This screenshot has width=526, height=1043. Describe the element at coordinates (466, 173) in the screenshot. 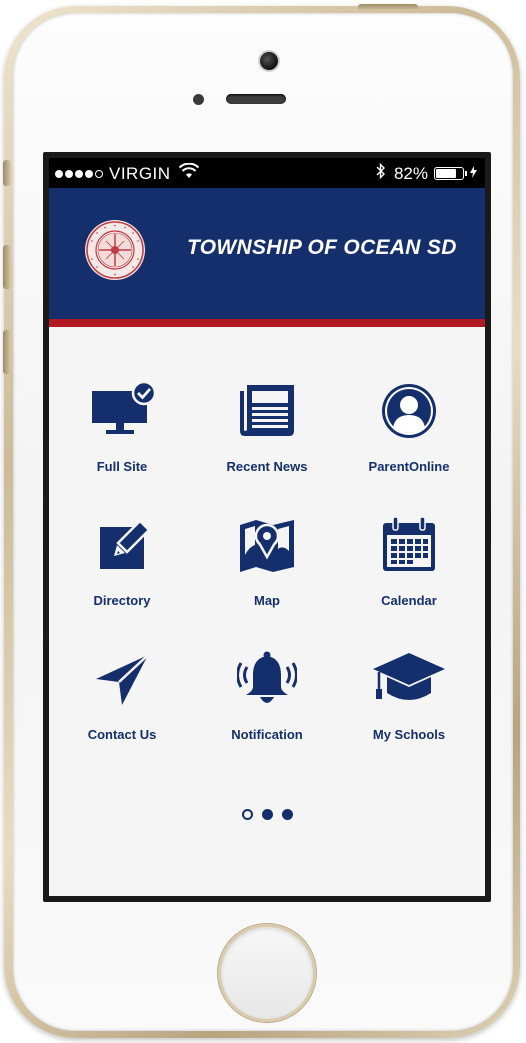

I see `battery-cap` at that location.